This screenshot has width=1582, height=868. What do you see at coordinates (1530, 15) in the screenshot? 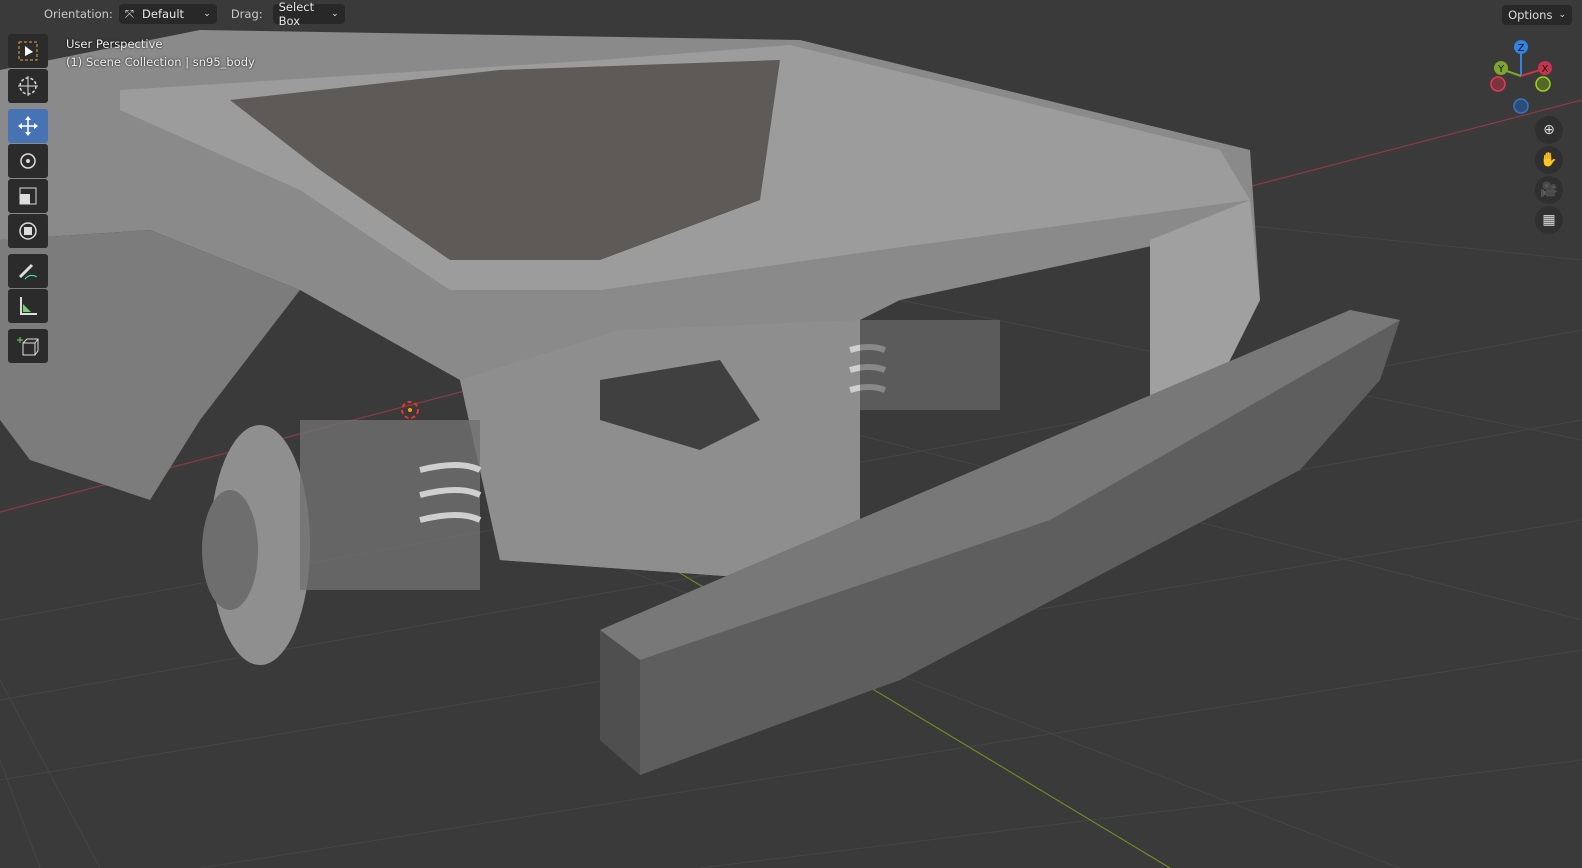
I see `options-label: Options` at bounding box center [1530, 15].